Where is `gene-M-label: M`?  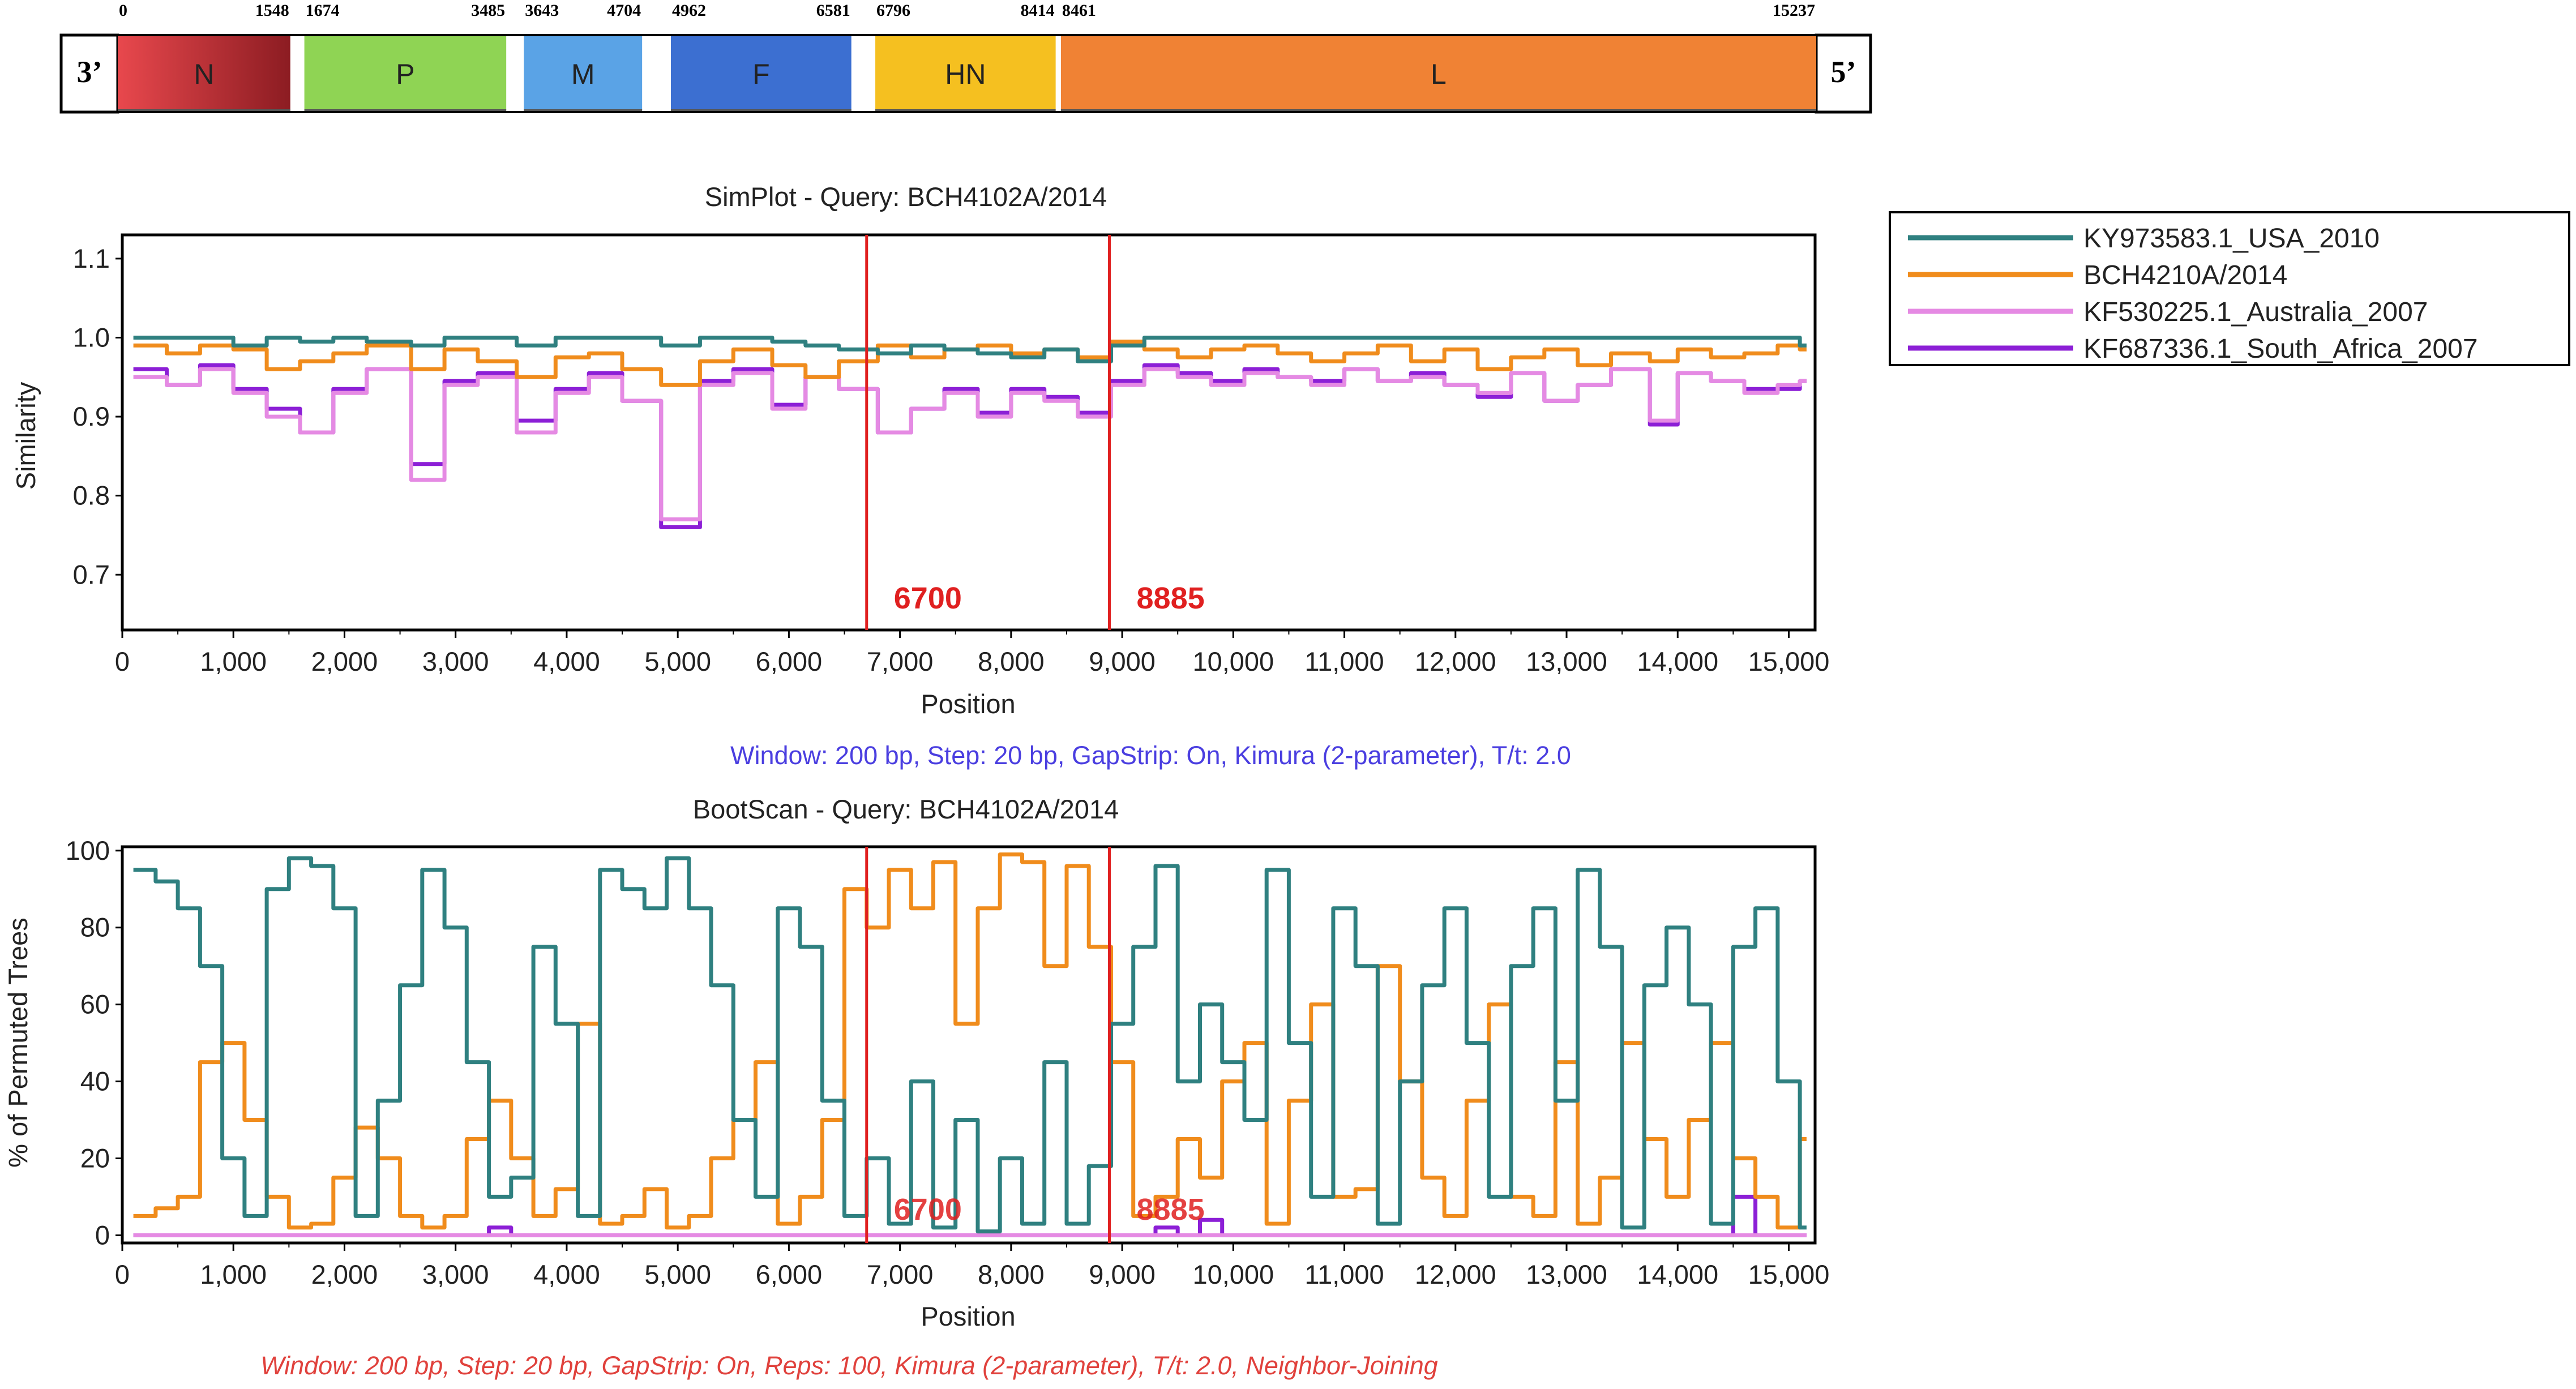 gene-M-label: M is located at coordinates (583, 74).